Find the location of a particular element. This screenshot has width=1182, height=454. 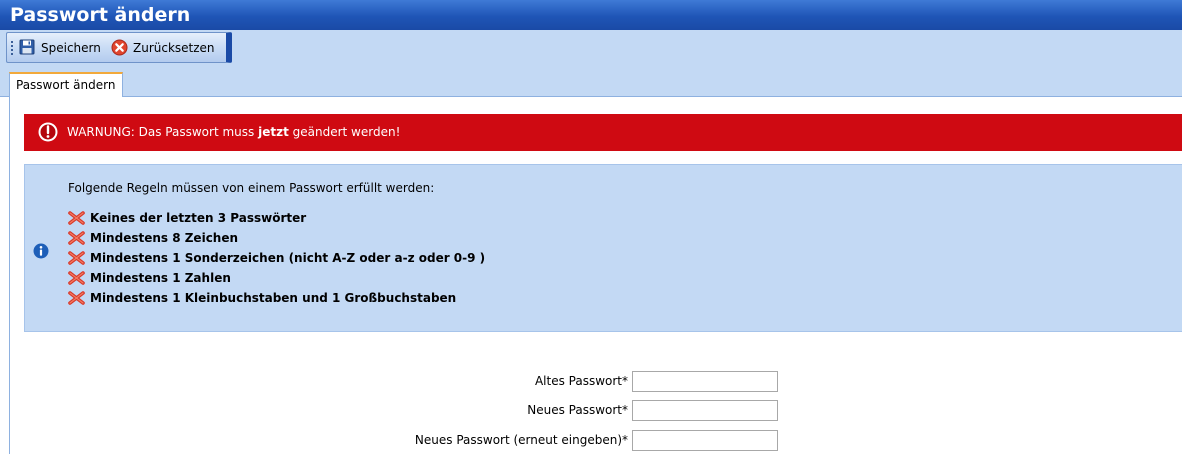

old-password-input is located at coordinates (705, 381).